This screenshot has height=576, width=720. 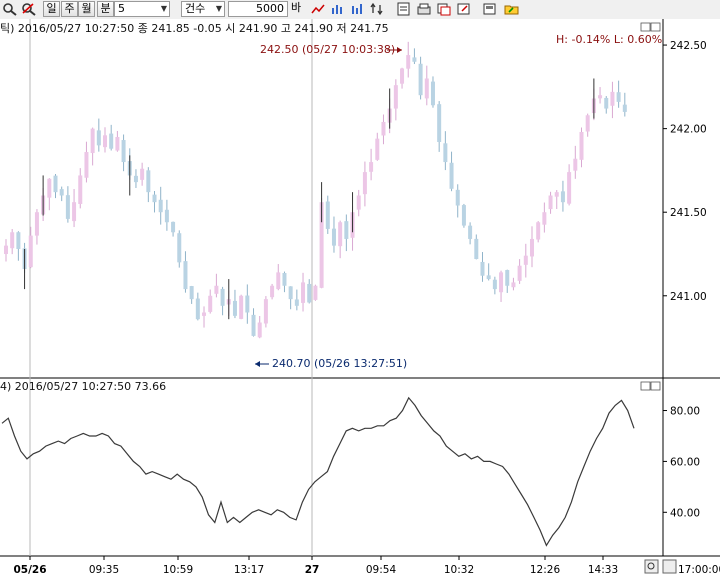 I want to click on minute-button: 분, so click(x=105, y=9).